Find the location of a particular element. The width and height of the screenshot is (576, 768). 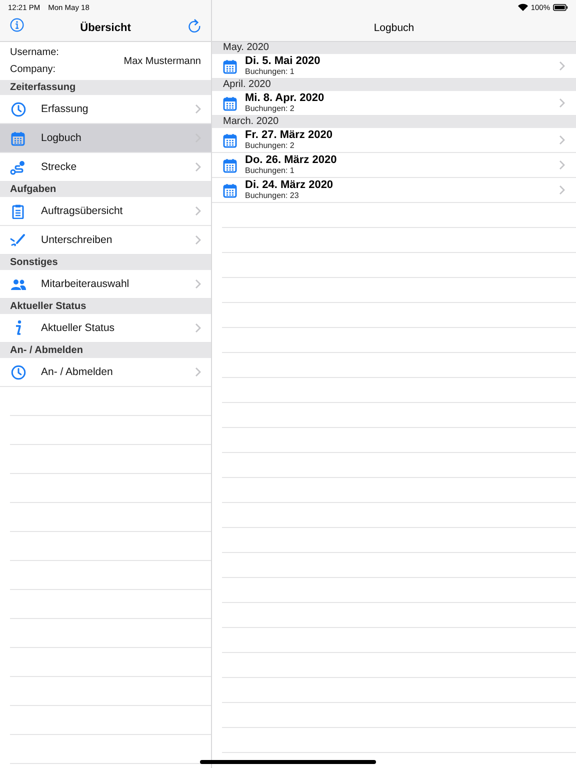

username-label: Username: is located at coordinates (35, 52).